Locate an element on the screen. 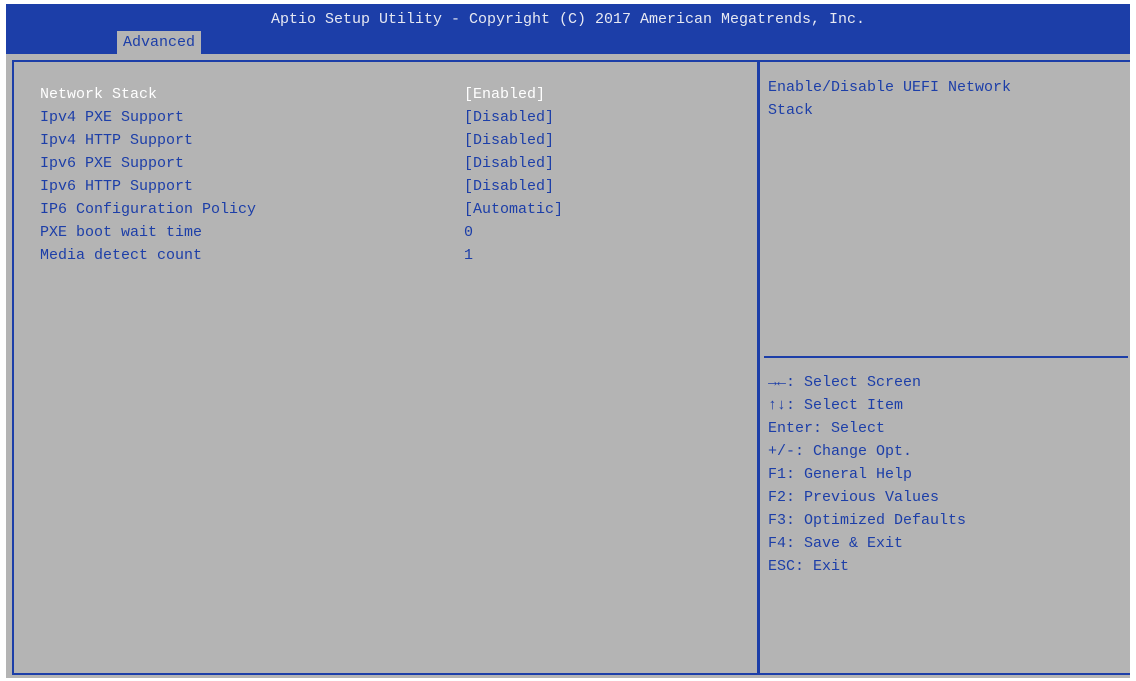 The height and width of the screenshot is (681, 1136). key-hint-change-opt: +/-: Change Opt. is located at coordinates (840, 451).